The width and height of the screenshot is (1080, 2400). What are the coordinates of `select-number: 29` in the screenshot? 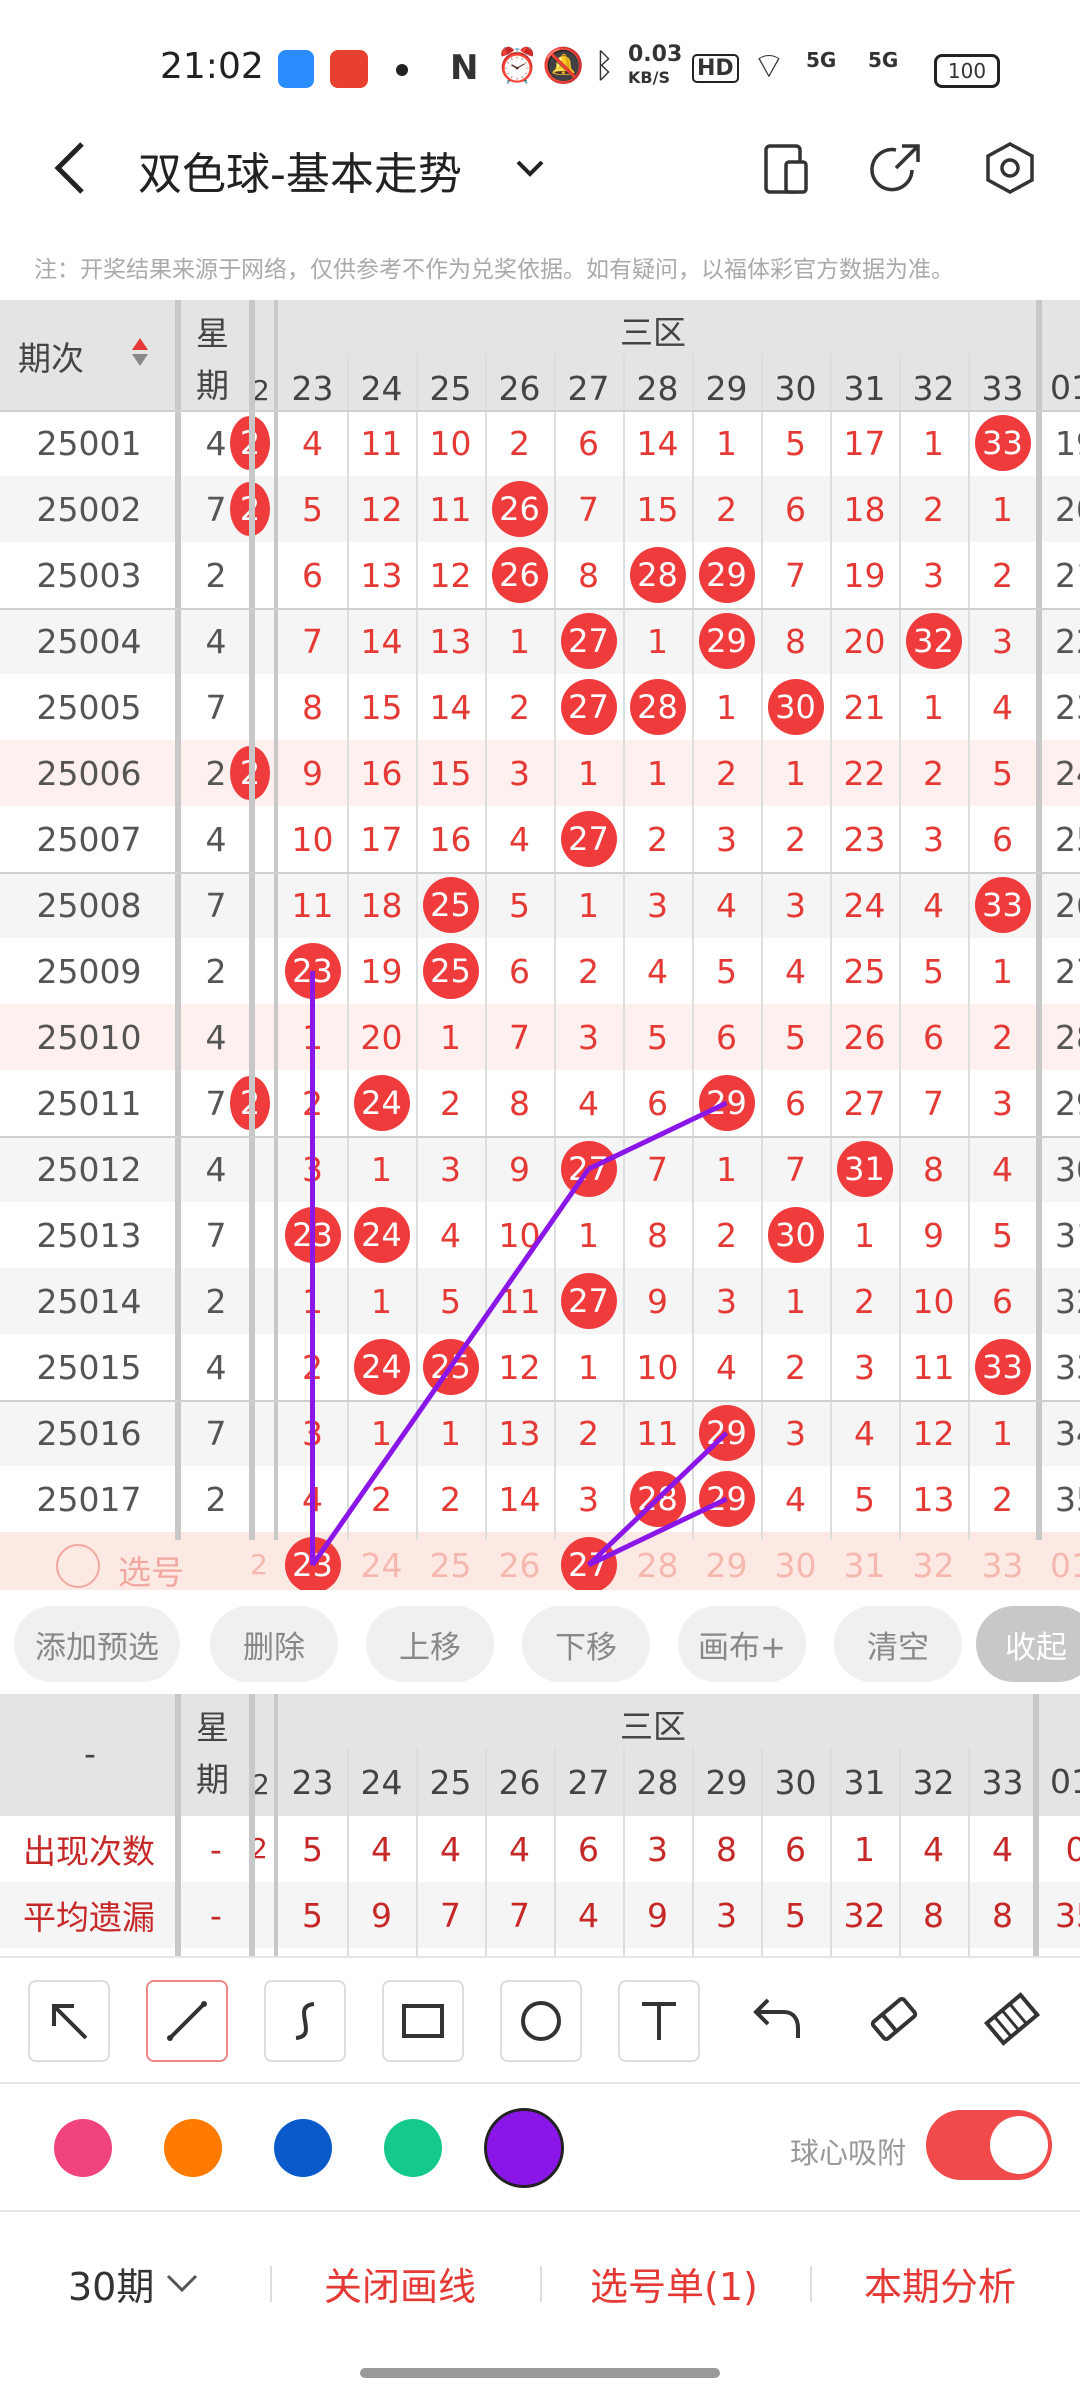 It's located at (726, 1561).